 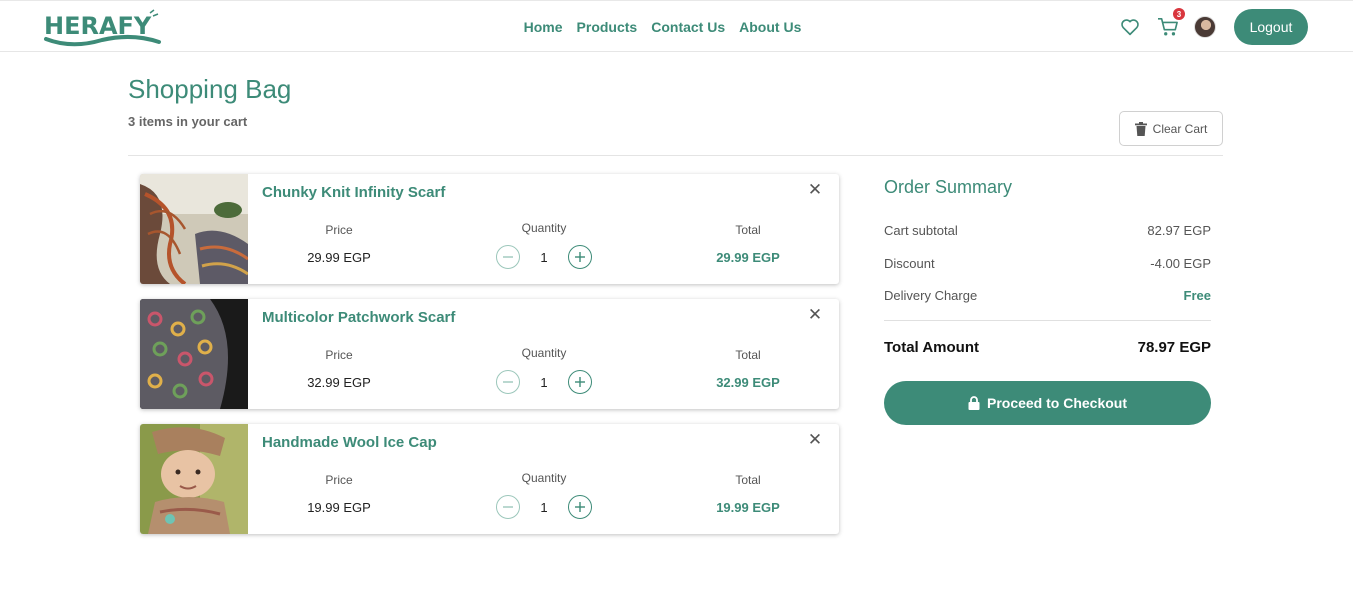 What do you see at coordinates (931, 347) in the screenshot?
I see `total-amount-label: Total Amount` at bounding box center [931, 347].